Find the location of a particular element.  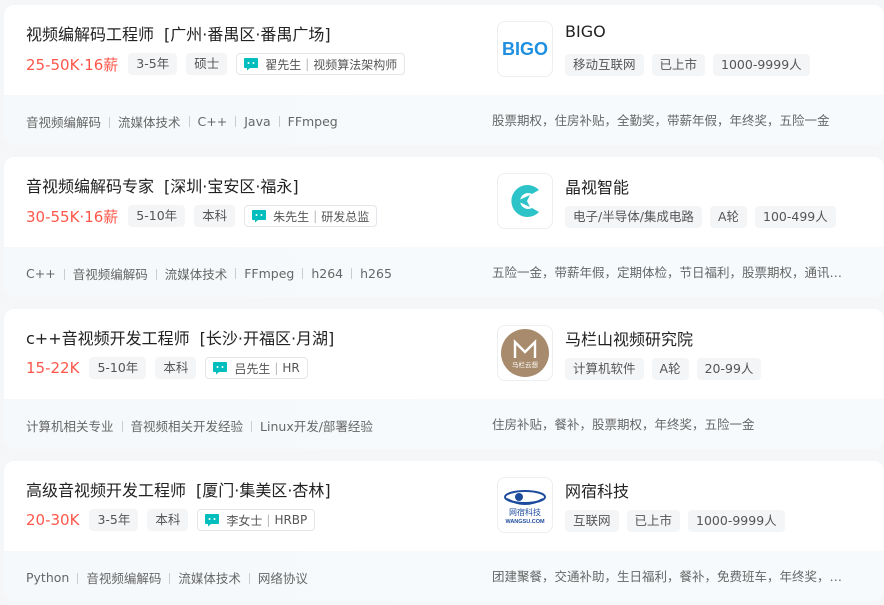

job-title: 视频编解码工程师 is located at coordinates (90, 34).